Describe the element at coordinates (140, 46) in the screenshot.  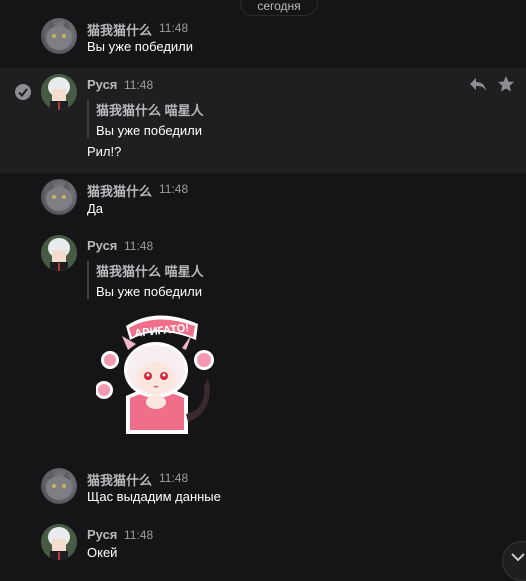
I see `message-text: Вы уже победили` at that location.